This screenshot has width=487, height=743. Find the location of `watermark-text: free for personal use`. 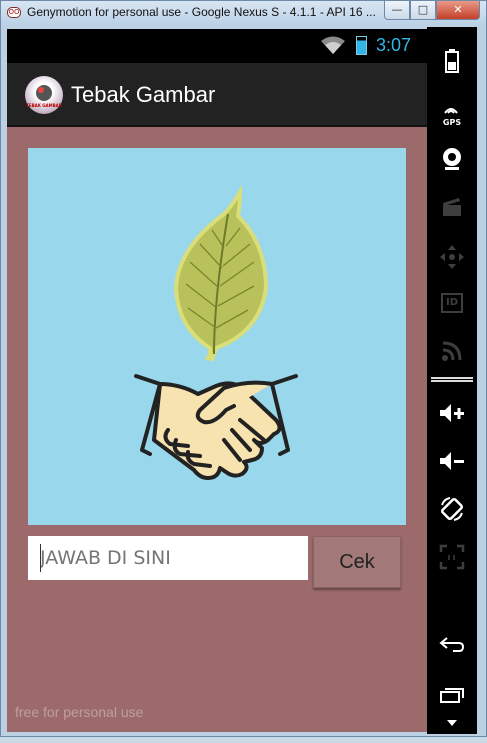

watermark-text: free for personal use is located at coordinates (79, 712).